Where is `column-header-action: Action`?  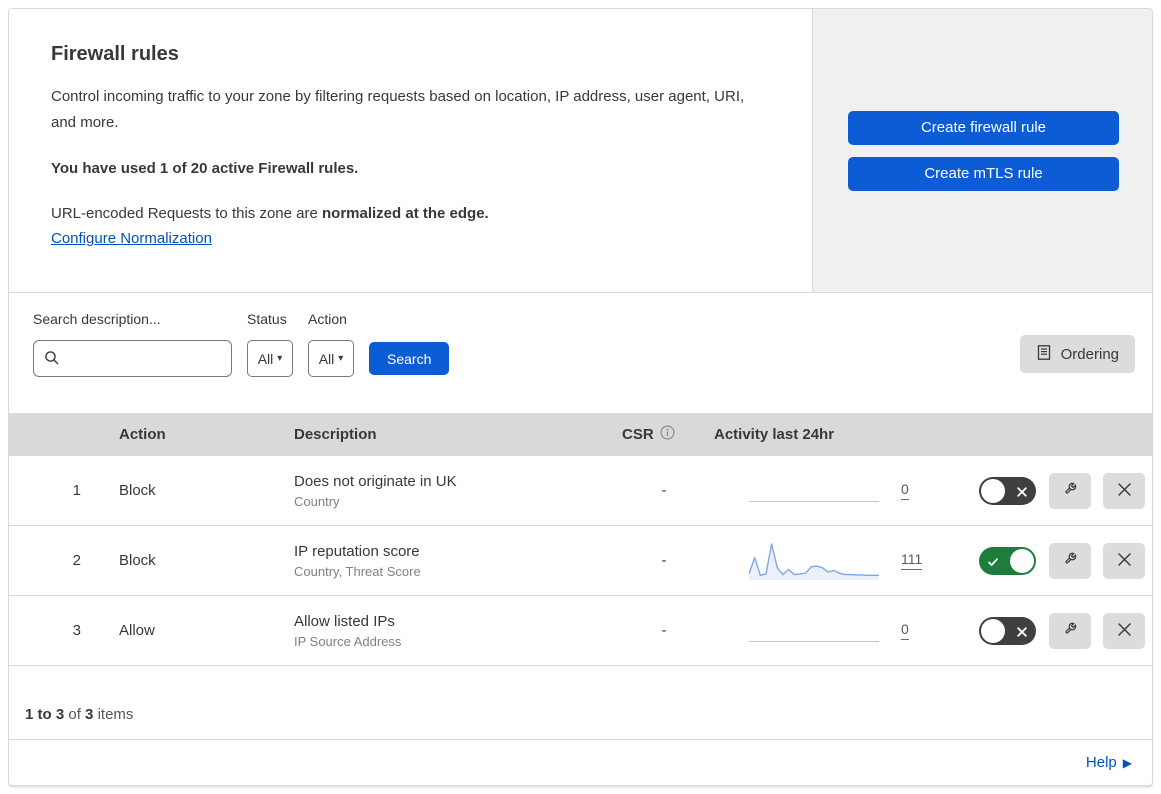 column-header-action: Action is located at coordinates (142, 434).